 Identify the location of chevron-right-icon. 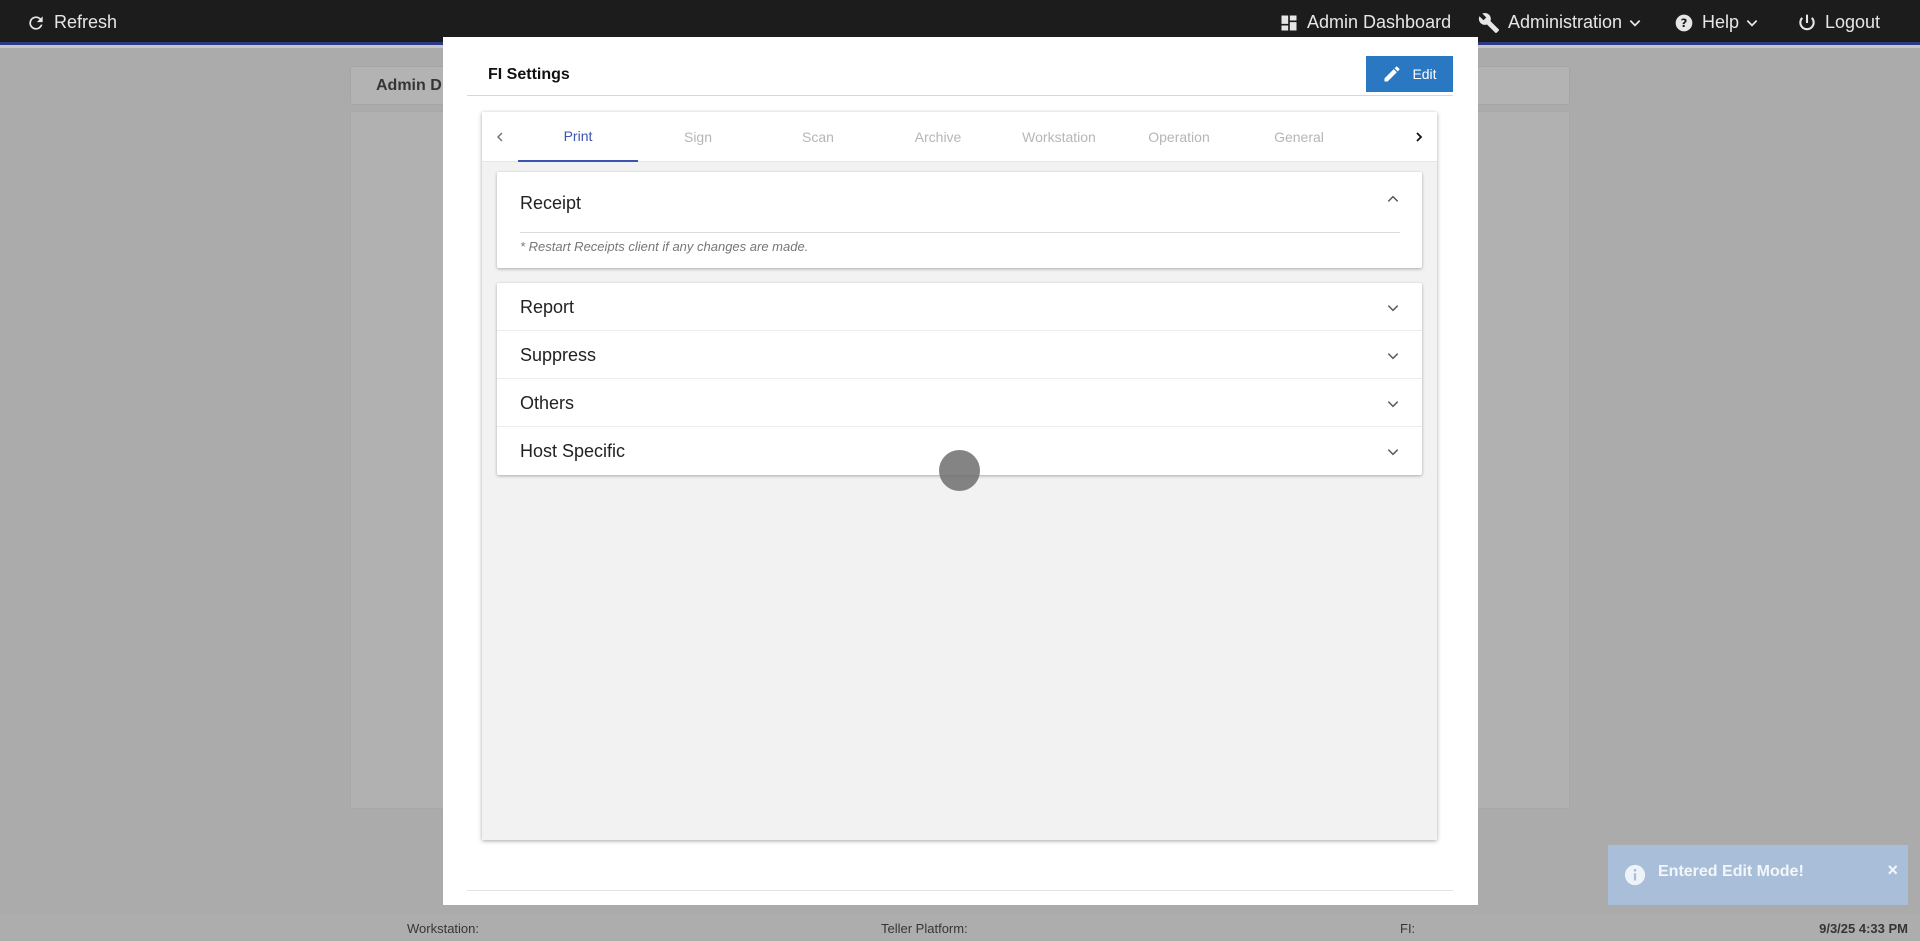
(1419, 137).